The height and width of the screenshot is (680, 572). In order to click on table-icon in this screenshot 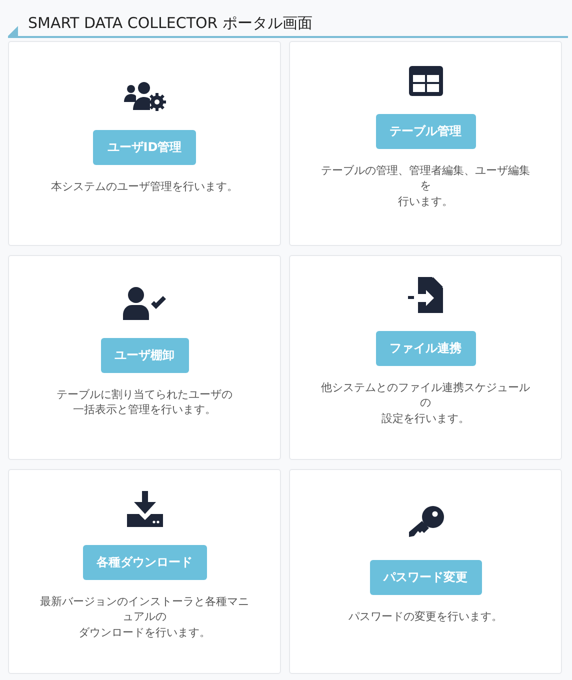, I will do `click(425, 81)`.